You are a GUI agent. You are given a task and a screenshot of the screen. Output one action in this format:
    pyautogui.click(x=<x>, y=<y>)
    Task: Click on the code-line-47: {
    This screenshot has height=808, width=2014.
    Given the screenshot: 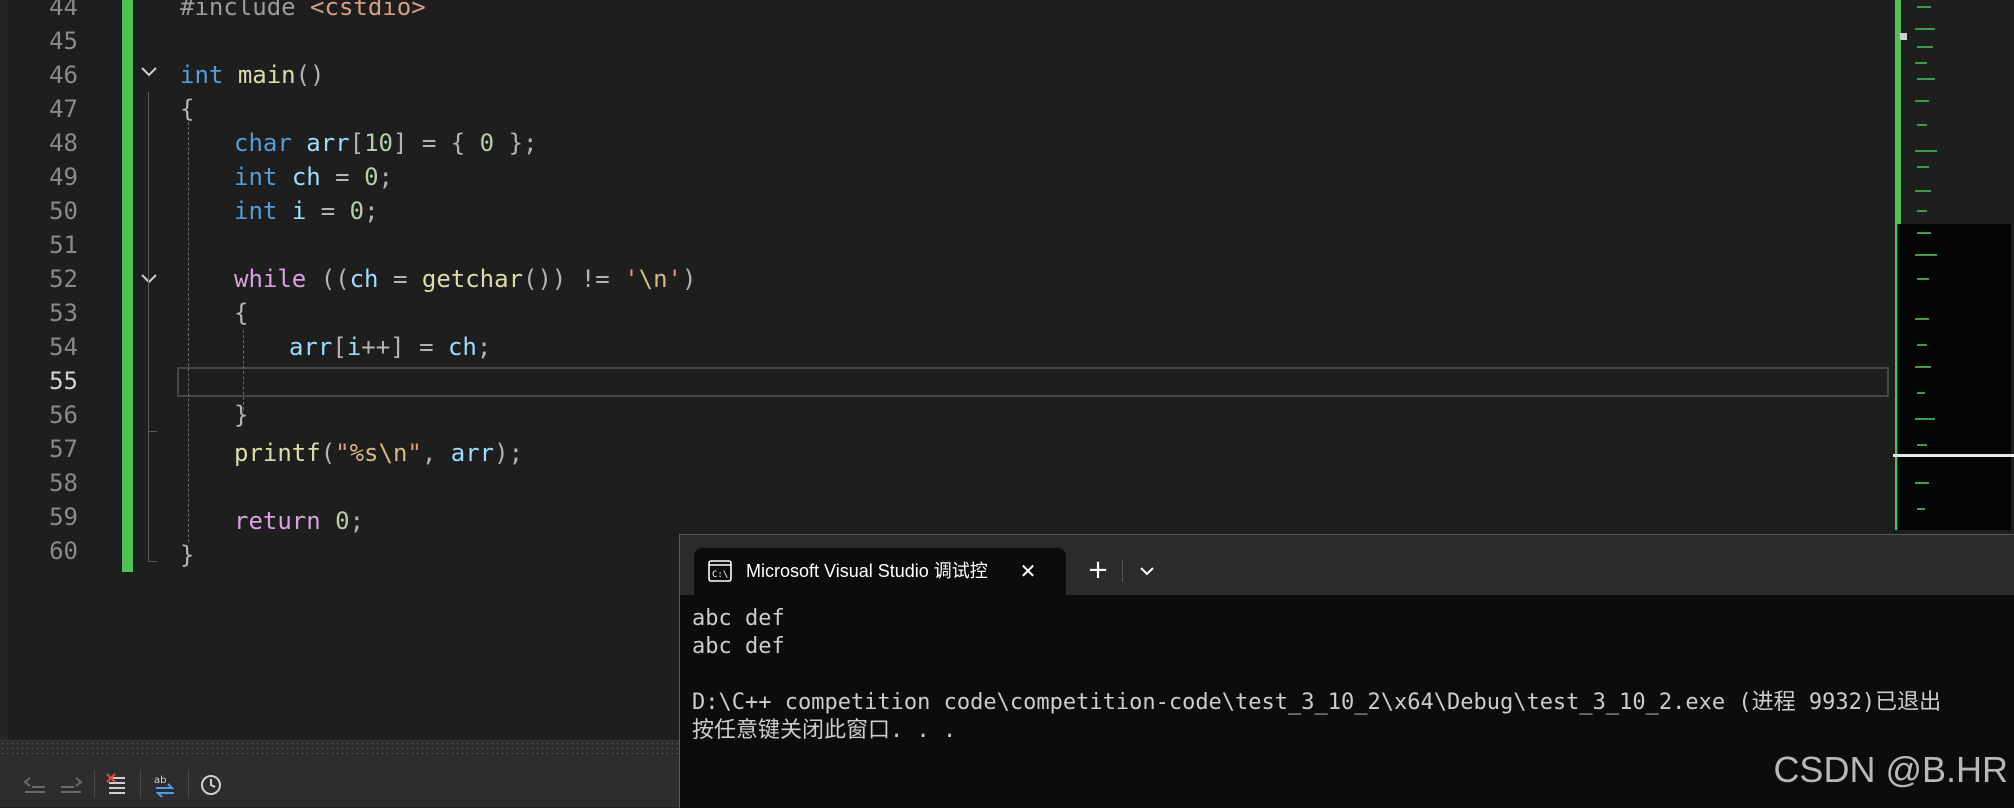 What is the action you would take?
    pyautogui.click(x=187, y=109)
    